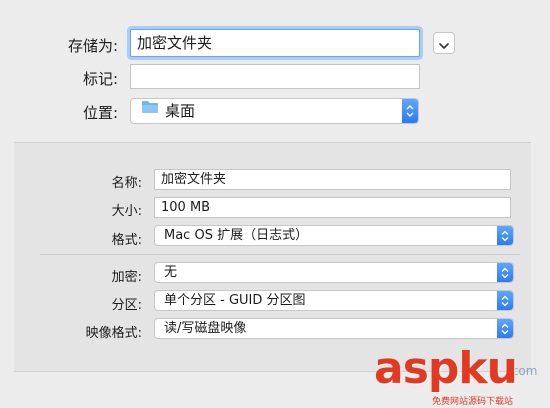  Describe the element at coordinates (126, 240) in the screenshot. I see `format-label: 格式:` at that location.